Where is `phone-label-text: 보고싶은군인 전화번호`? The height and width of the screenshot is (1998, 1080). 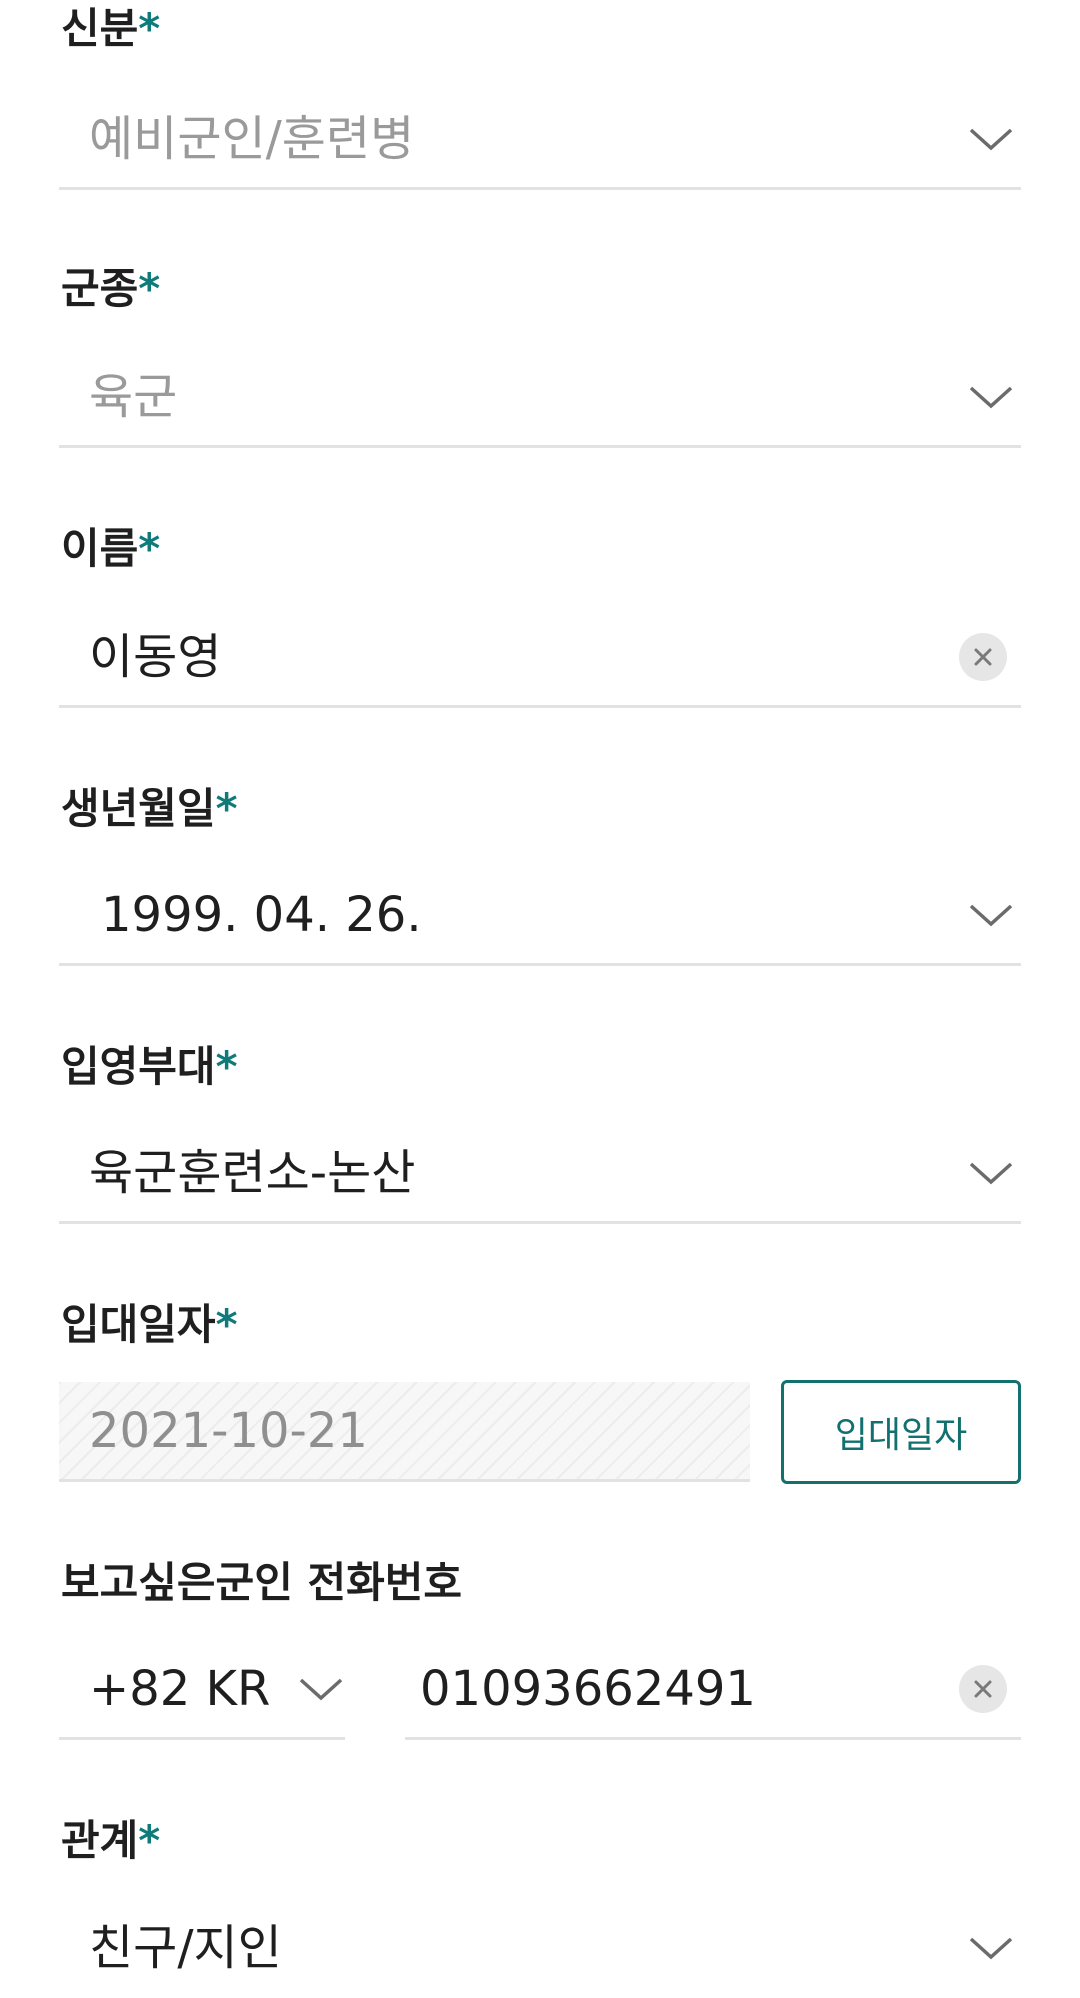
phone-label-text: 보고싶은군인 전화번호 is located at coordinates (262, 1582).